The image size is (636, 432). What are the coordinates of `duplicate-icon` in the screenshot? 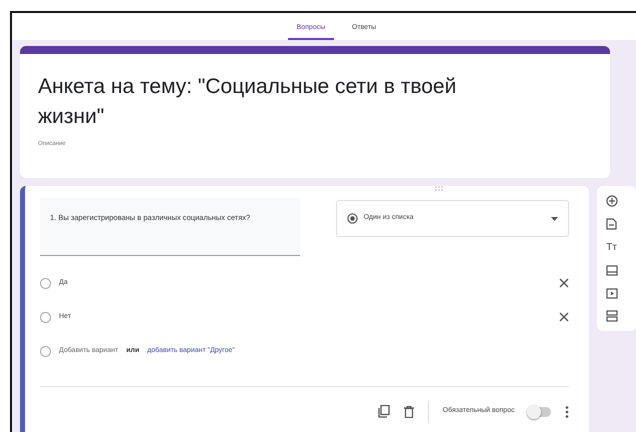 It's located at (384, 411).